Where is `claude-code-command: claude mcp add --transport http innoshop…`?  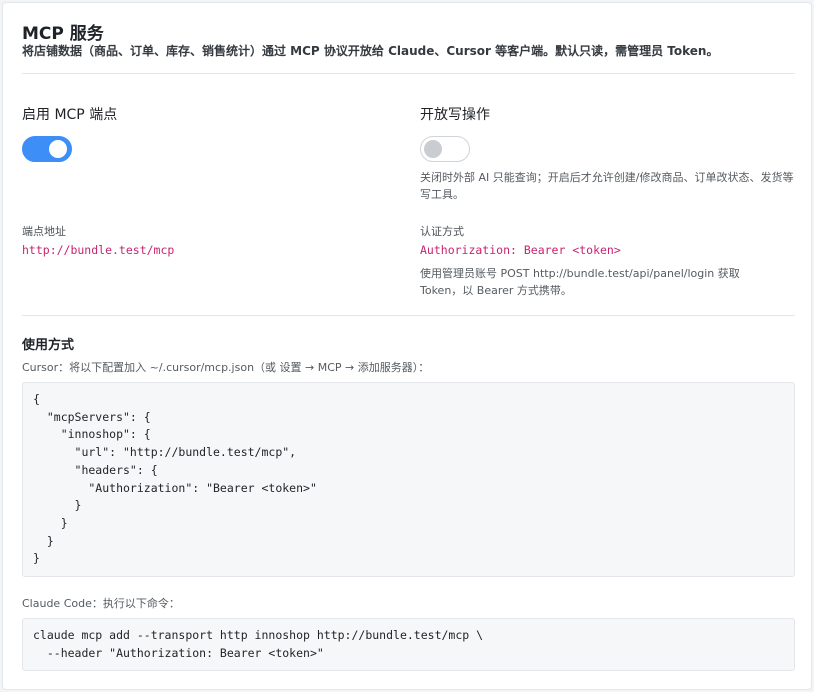 claude-code-command: claude mcp add --transport http innoshop… is located at coordinates (408, 644).